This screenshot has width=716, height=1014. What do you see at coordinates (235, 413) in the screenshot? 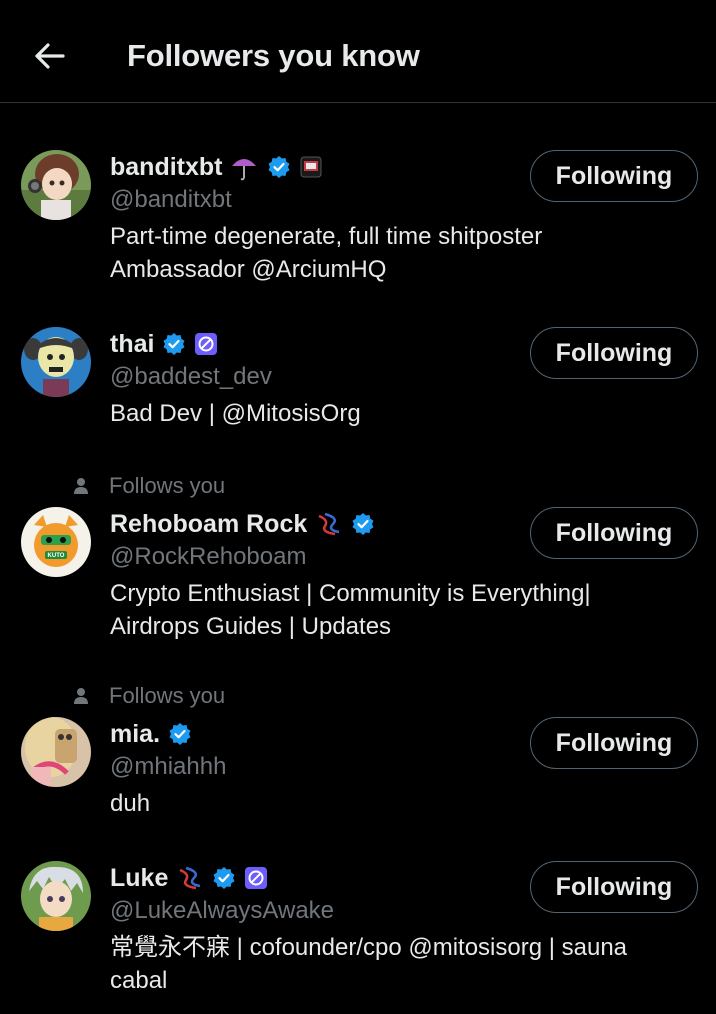
I see `bio-line: Bad Dev | @MitosisOrg` at bounding box center [235, 413].